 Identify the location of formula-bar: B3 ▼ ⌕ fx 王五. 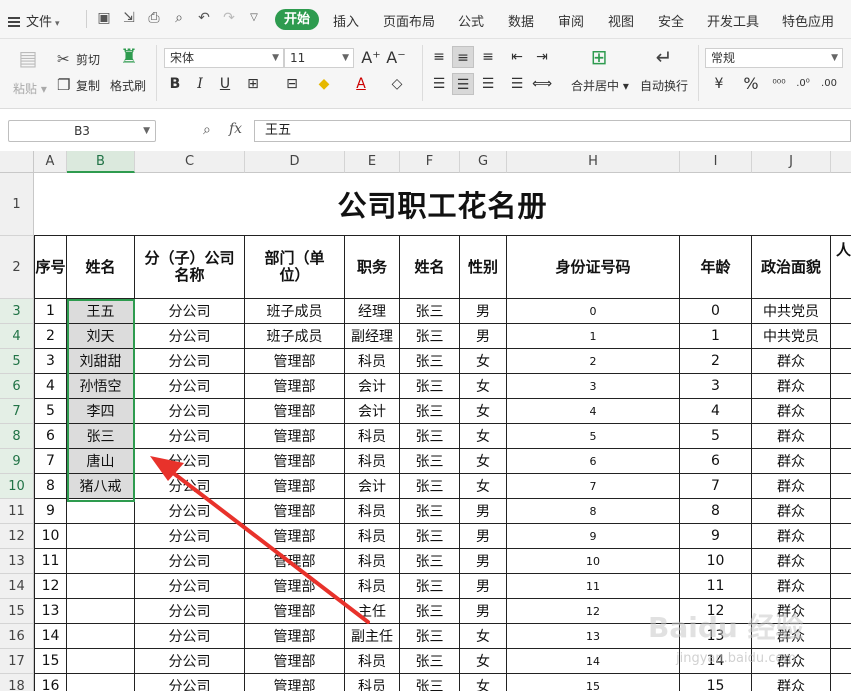
(425, 130).